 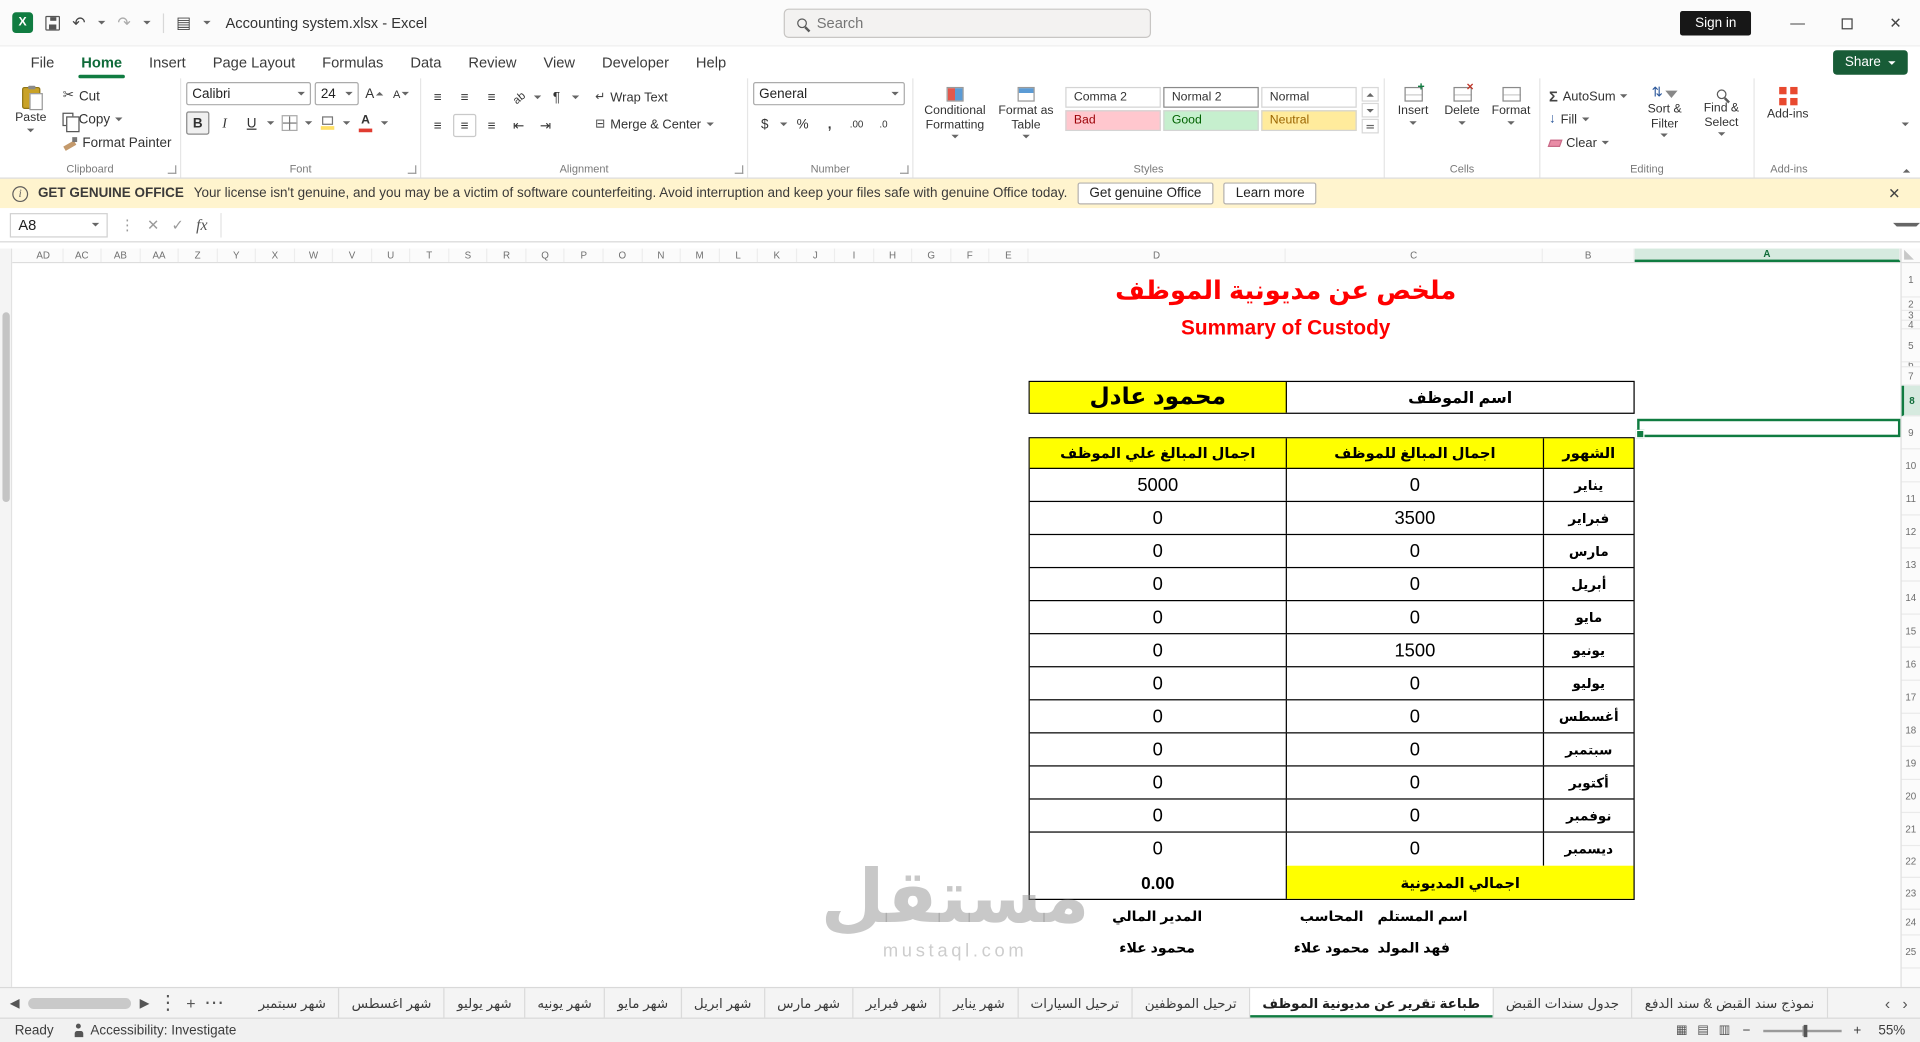 I want to click on sign-in-button: Sign in, so click(x=1716, y=23).